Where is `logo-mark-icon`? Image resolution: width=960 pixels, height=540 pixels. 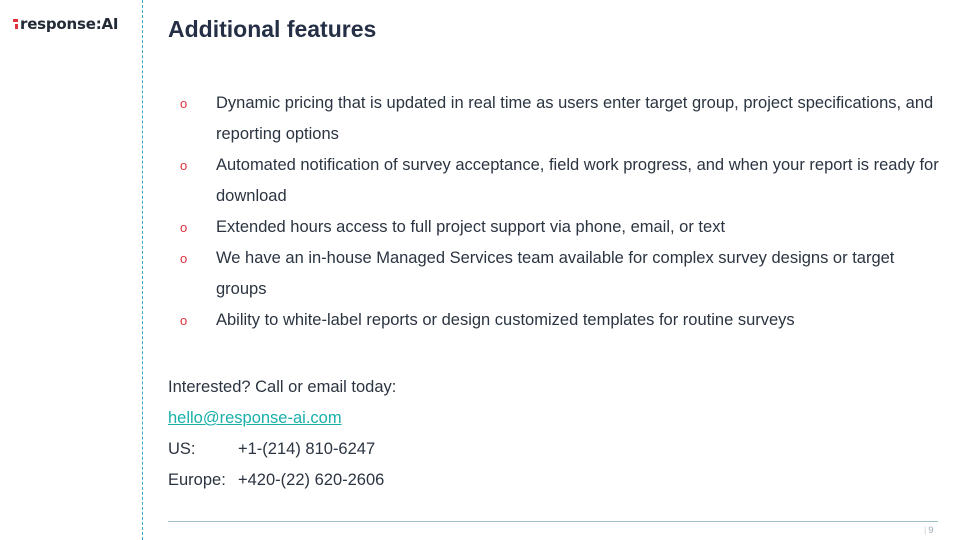 logo-mark-icon is located at coordinates (15, 24).